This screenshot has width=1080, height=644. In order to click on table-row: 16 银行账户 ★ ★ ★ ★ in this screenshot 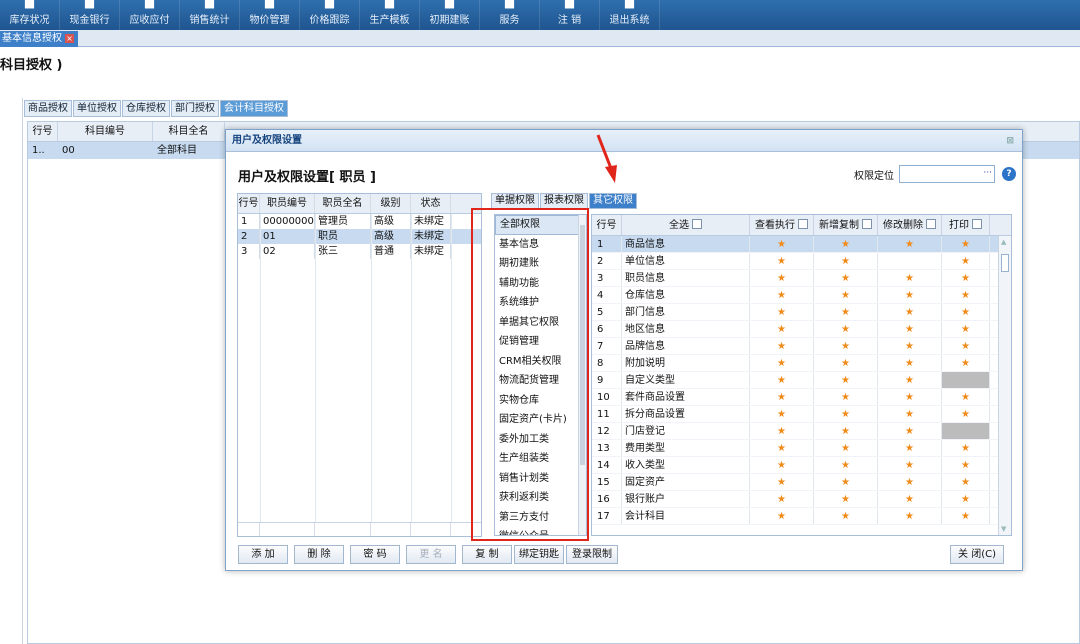, I will do `click(801, 499)`.